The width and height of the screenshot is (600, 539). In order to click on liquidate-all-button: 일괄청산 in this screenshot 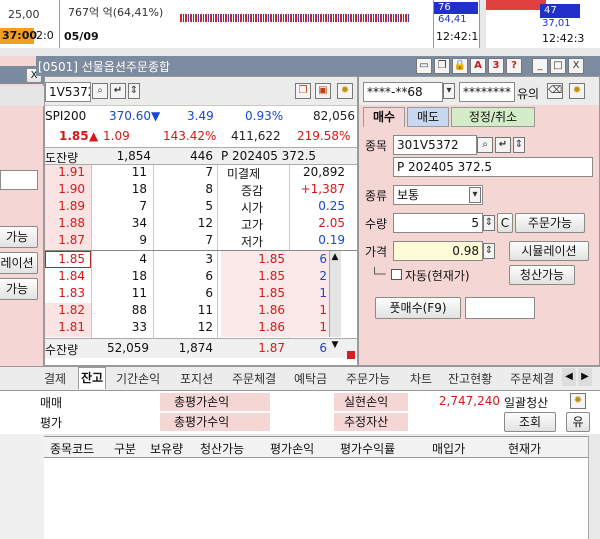, I will do `click(526, 402)`.